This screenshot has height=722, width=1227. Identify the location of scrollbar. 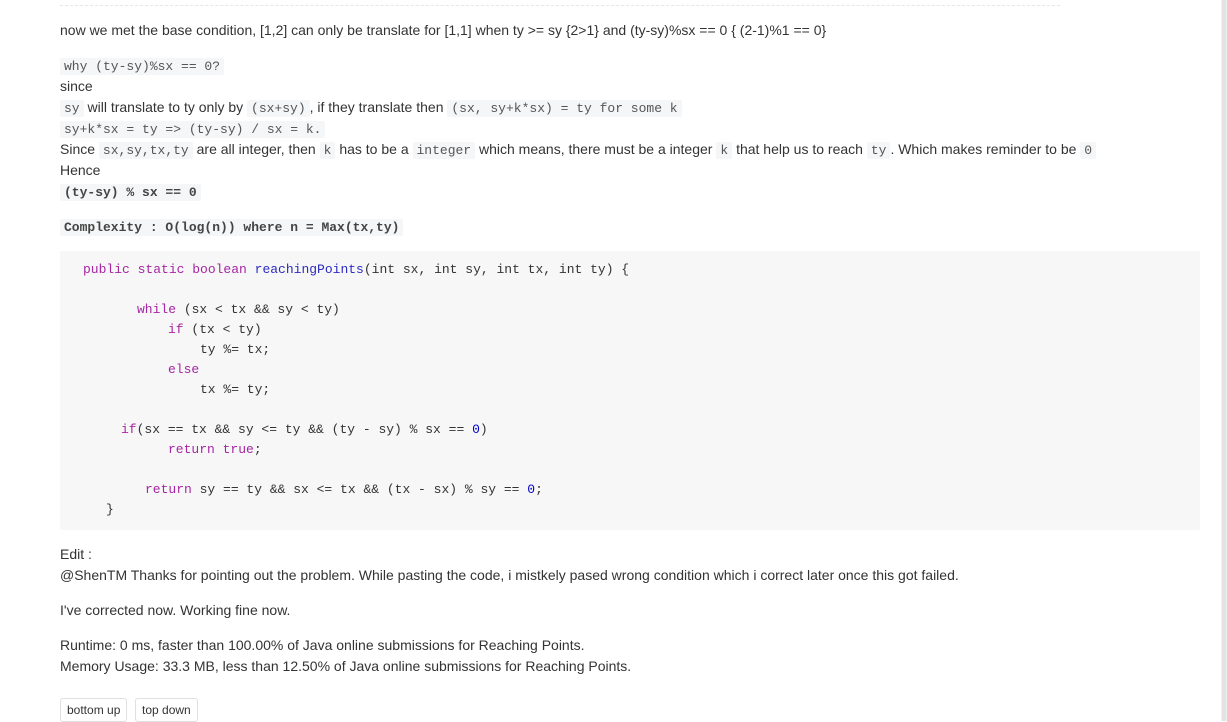
(1224, 360).